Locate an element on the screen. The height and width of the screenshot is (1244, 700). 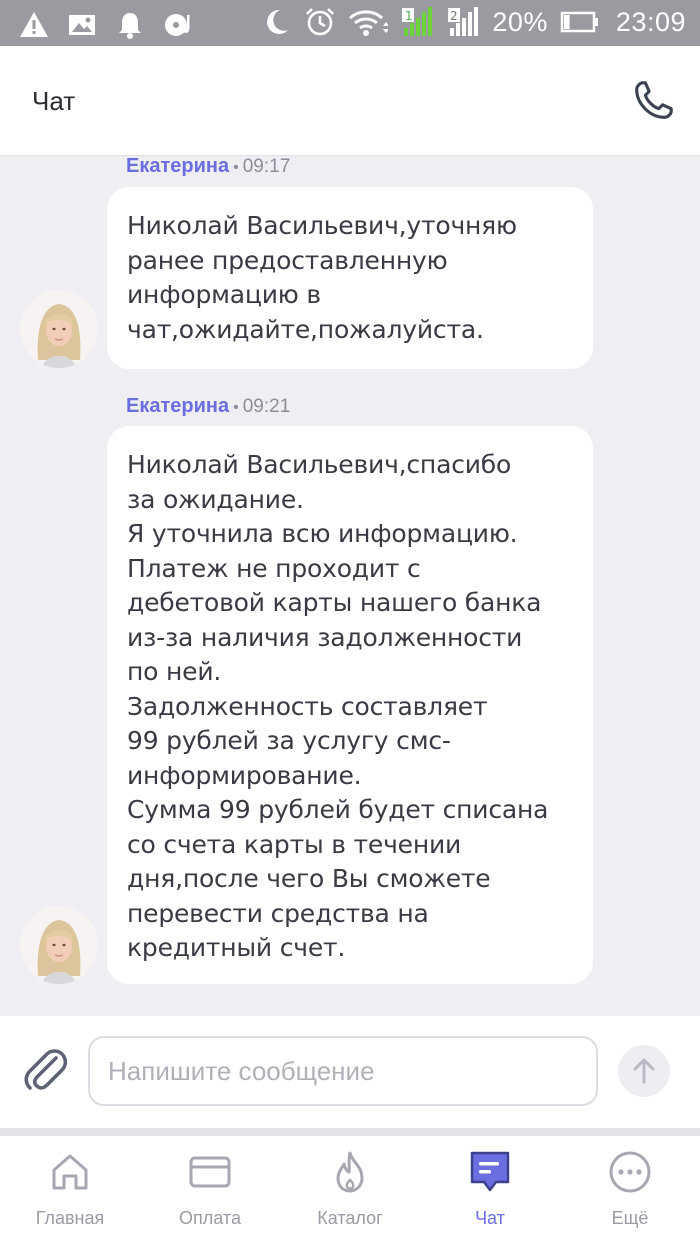
message-meta: Екатерина • 09:17 is located at coordinates (208, 167).